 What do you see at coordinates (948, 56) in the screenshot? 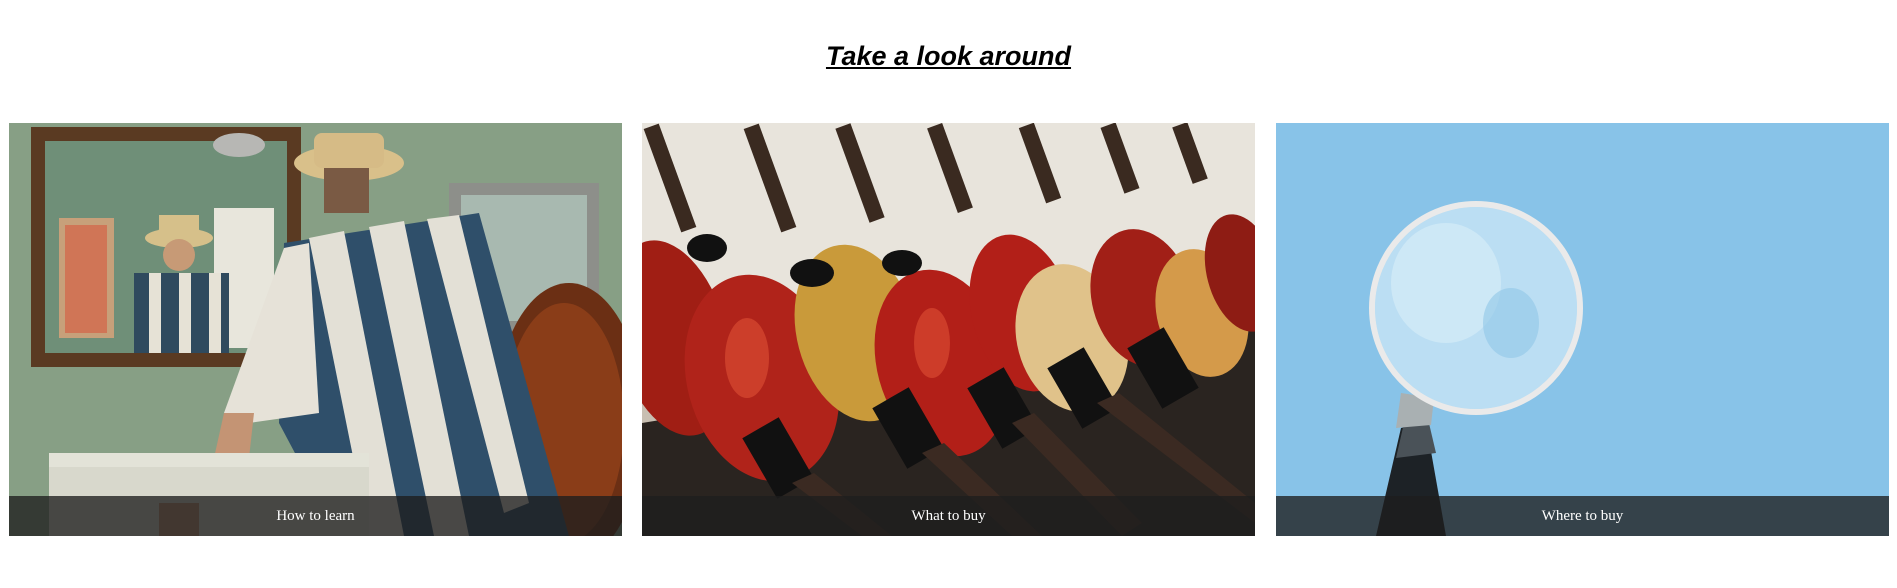
I see `page-title: Take a look around` at bounding box center [948, 56].